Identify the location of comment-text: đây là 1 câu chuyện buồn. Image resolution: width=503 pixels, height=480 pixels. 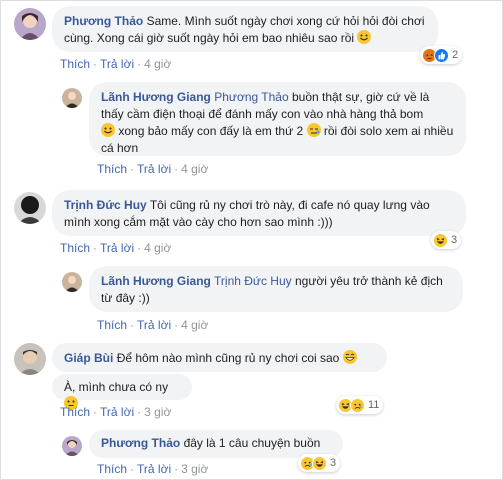
(252, 443).